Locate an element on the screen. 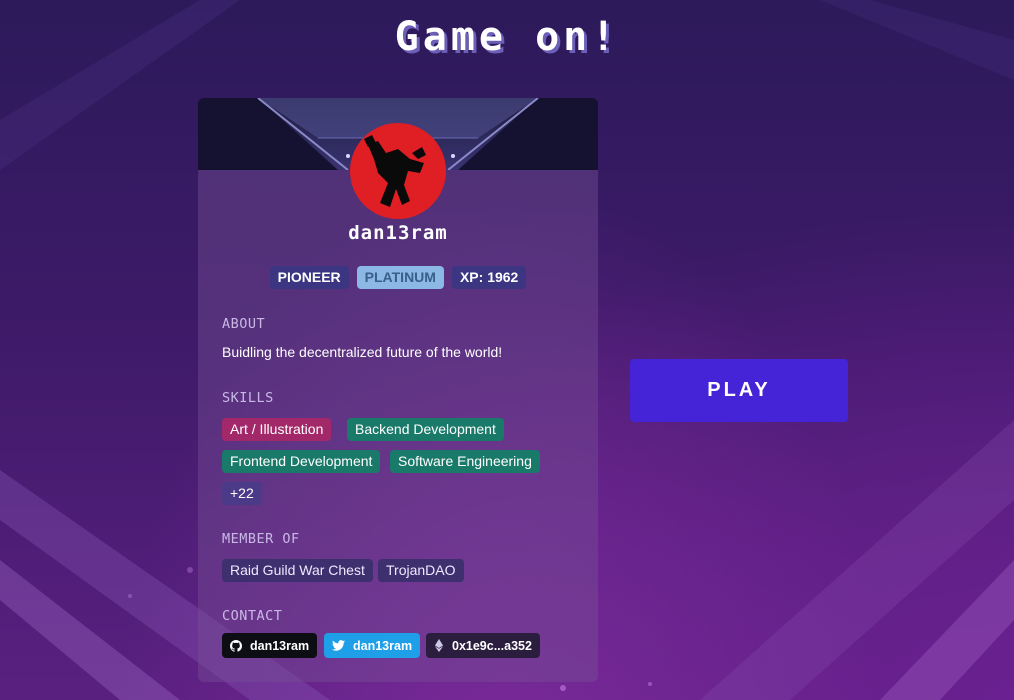 This screenshot has width=1014, height=700. page-title: Game on! is located at coordinates (507, 37).